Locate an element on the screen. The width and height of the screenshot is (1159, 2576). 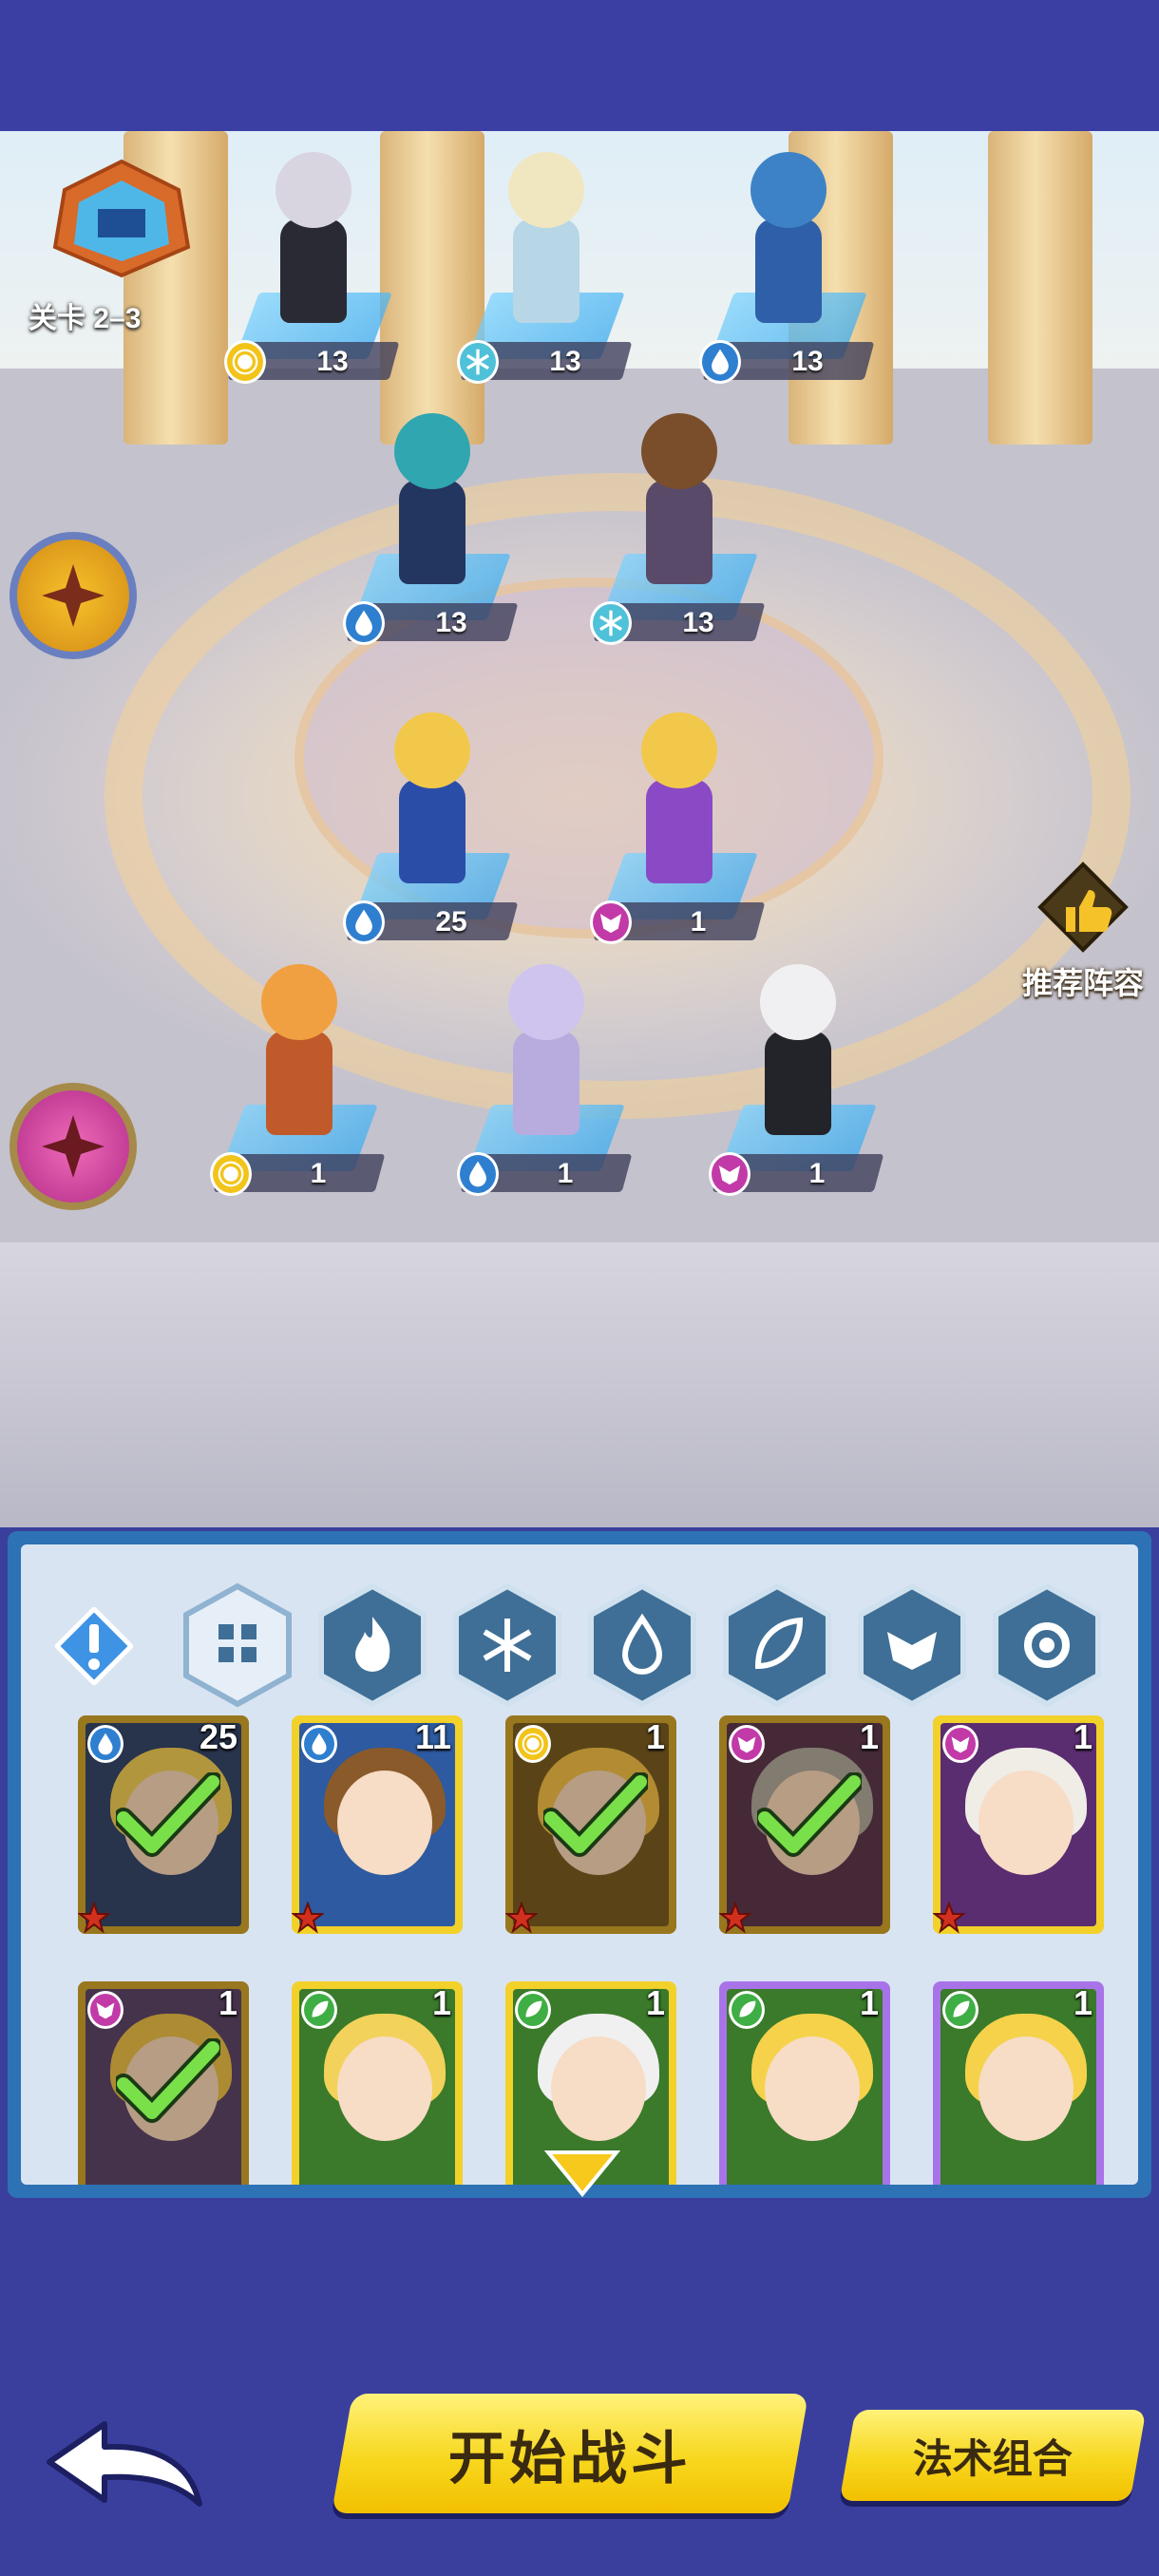
start-battle-label: 开始战斗 is located at coordinates (570, 2458).